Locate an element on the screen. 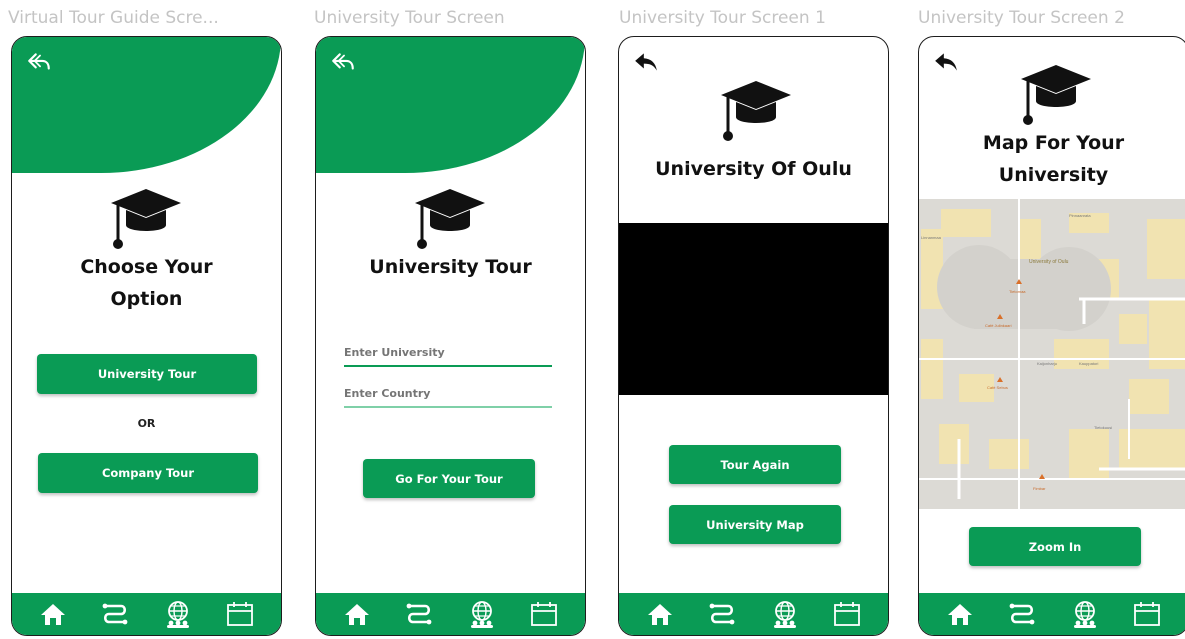  campus-map-graphic is located at coordinates (1052, 354).